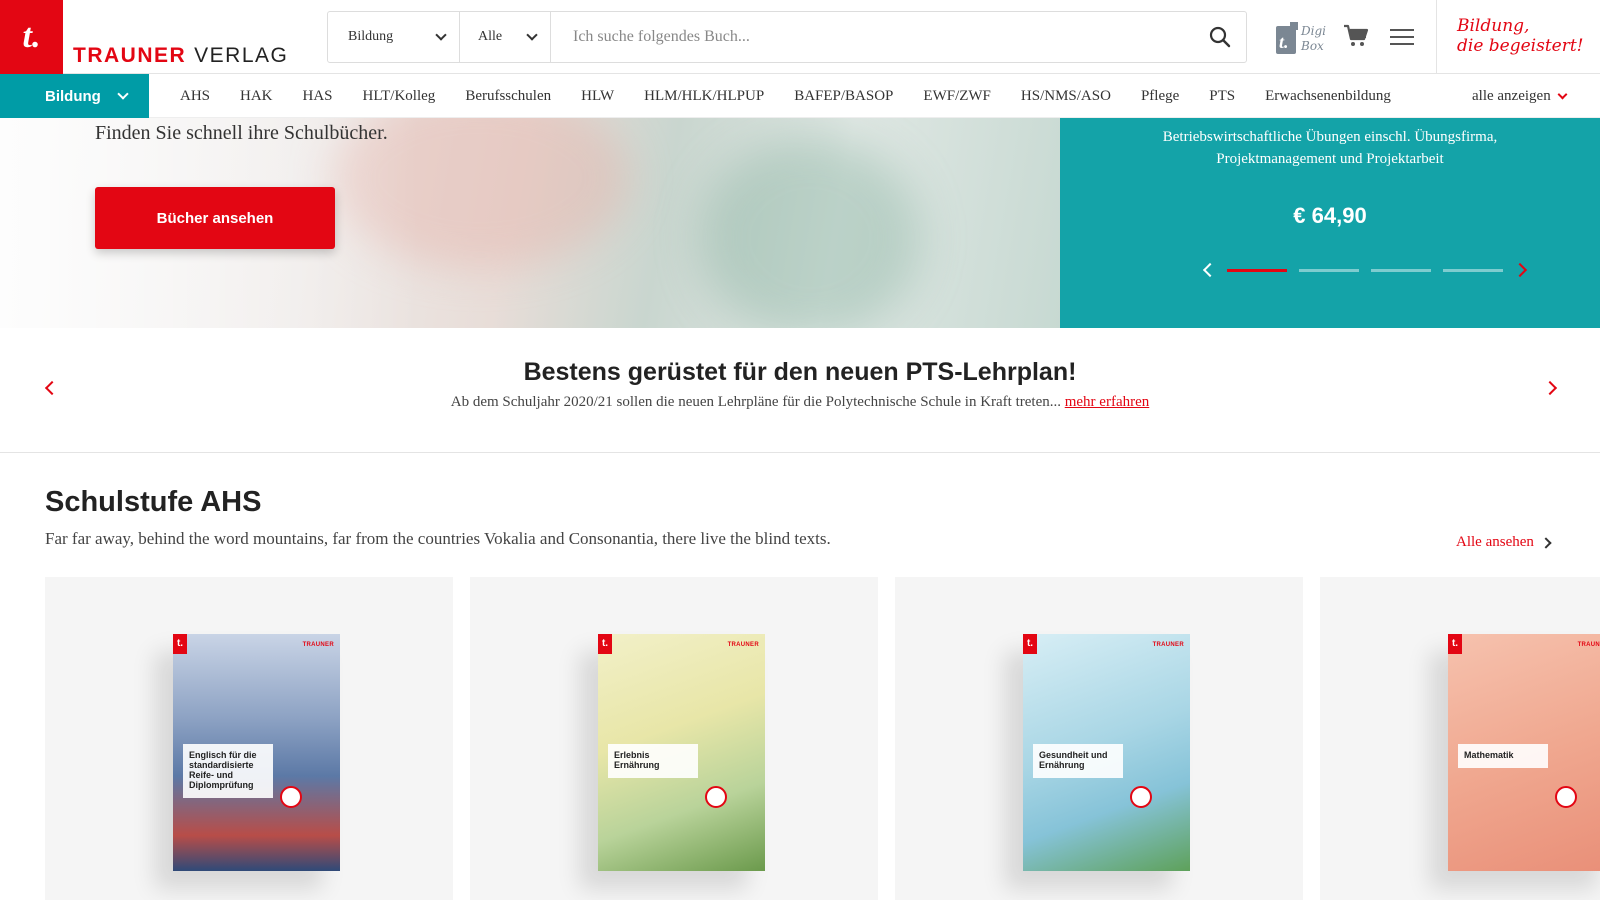 Image resolution: width=1600 pixels, height=900 pixels. What do you see at coordinates (153, 502) in the screenshot?
I see `section-title: Schulstufe AHS` at bounding box center [153, 502].